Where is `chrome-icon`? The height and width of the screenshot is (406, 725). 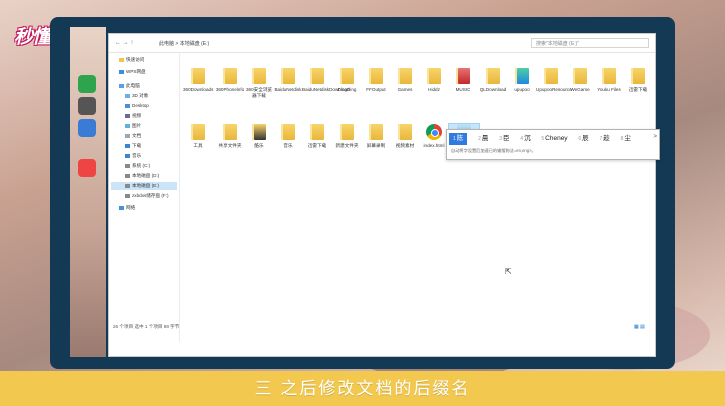 chrome-icon is located at coordinates (434, 132).